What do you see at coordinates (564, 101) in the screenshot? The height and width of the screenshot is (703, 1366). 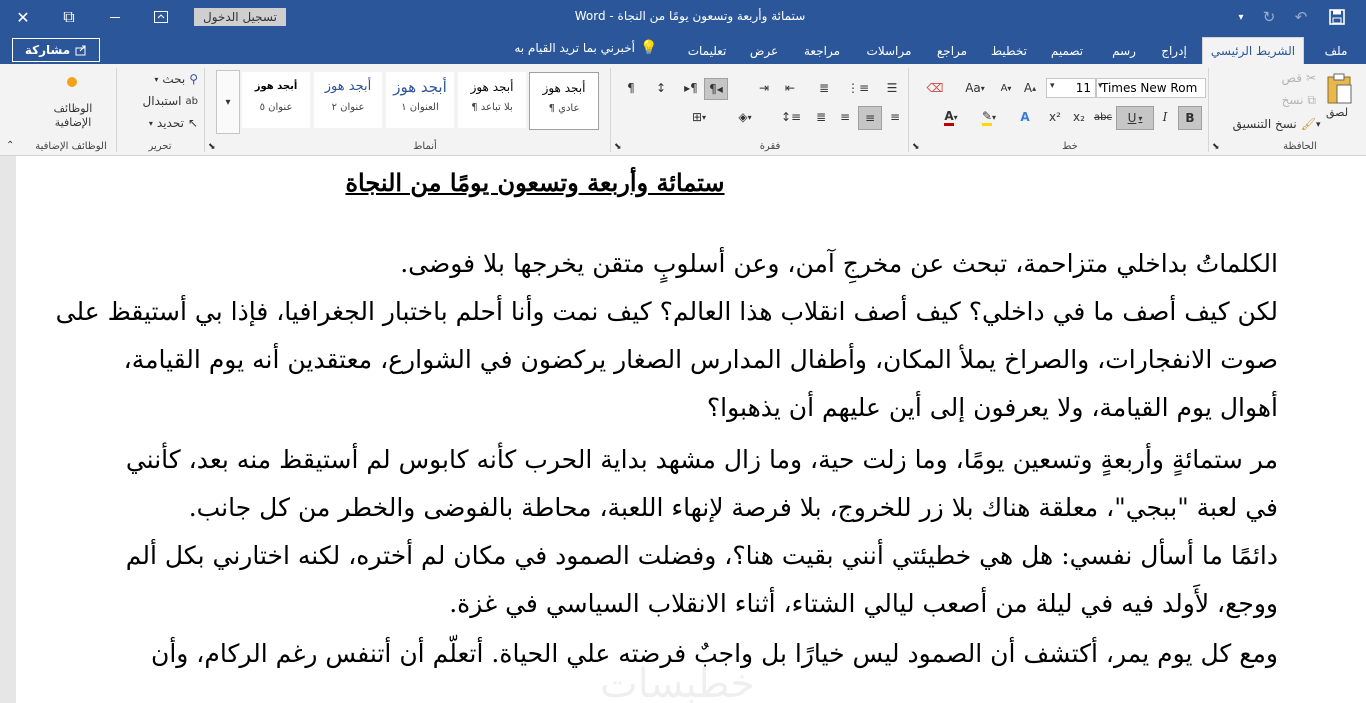 I see `style-normal: أبجد هوز ¶ عادي` at bounding box center [564, 101].